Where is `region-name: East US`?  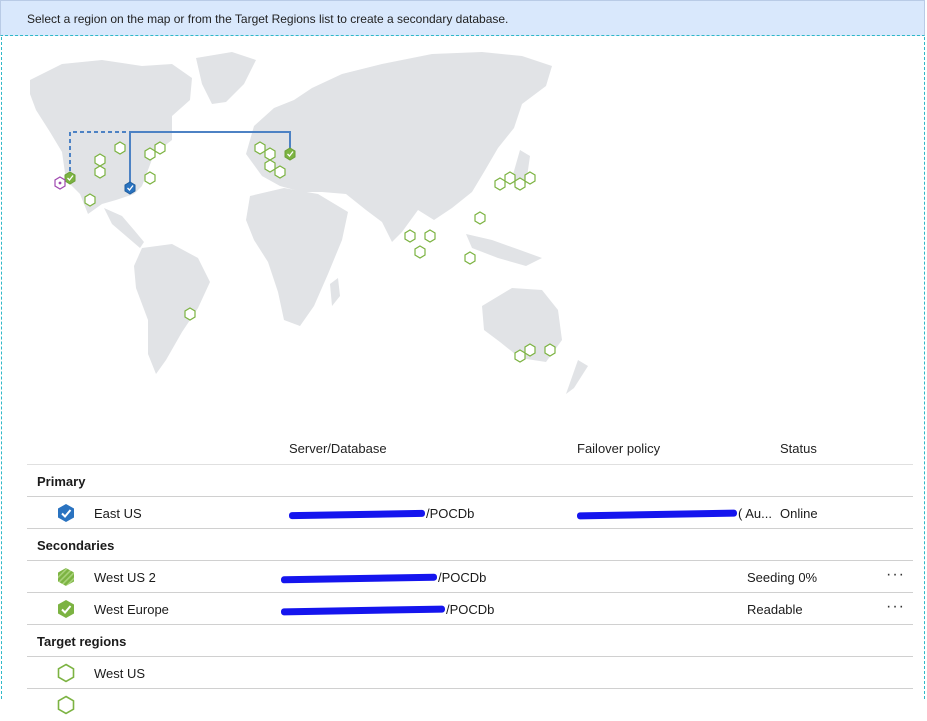
region-name: East US is located at coordinates (118, 513).